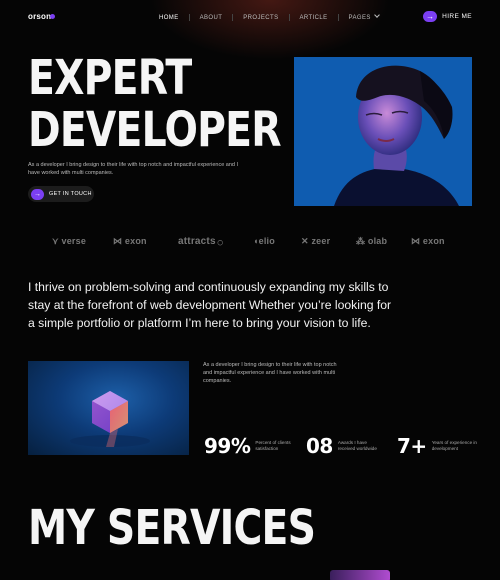 The height and width of the screenshot is (580, 500). I want to click on hero-title: EXPERT DEVELOPER, so click(155, 104).